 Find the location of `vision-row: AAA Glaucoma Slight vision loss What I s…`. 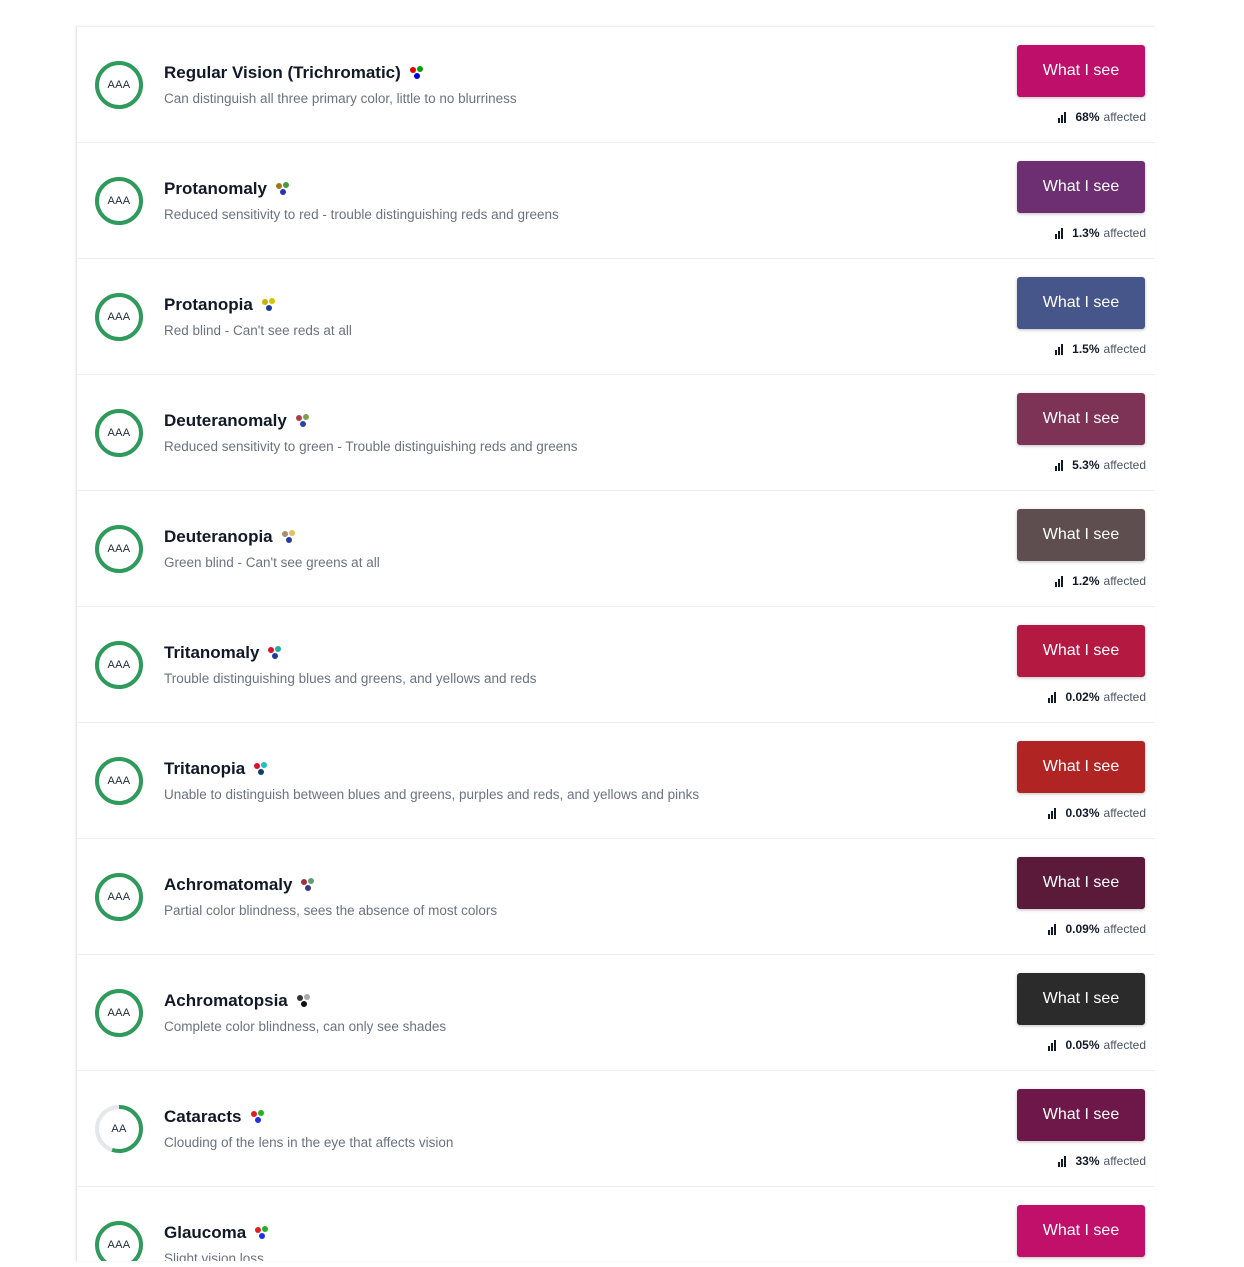

vision-row: AAA Glaucoma Slight vision loss What I s… is located at coordinates (616, 1224).